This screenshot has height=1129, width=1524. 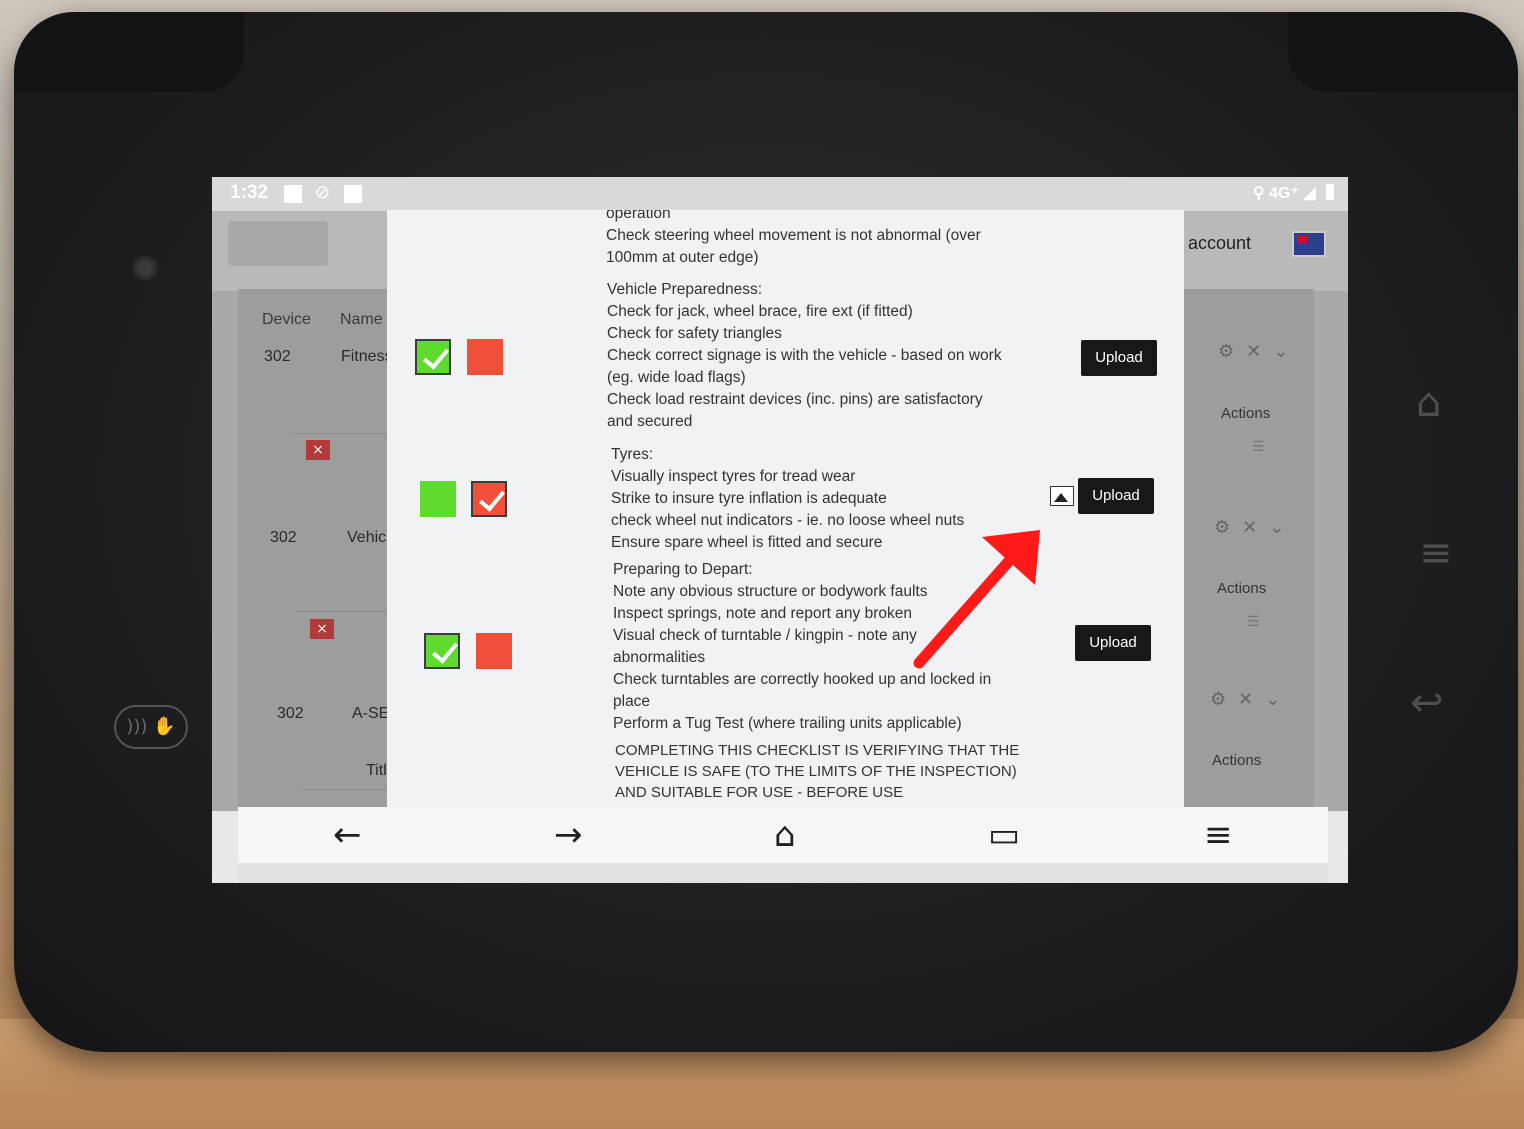 What do you see at coordinates (568, 835) in the screenshot?
I see `forward-arrow-icon: →` at bounding box center [568, 835].